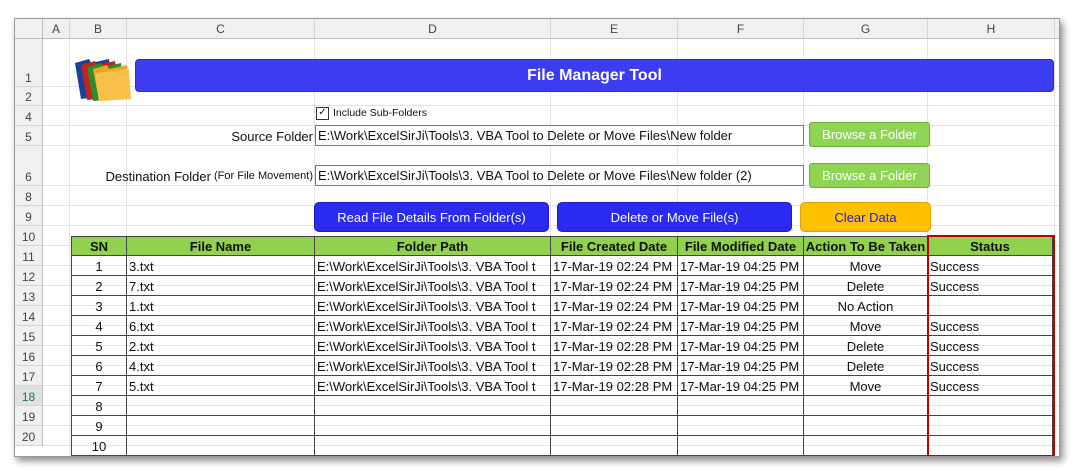 The width and height of the screenshot is (1074, 473). What do you see at coordinates (221, 246) in the screenshot?
I see `table-header-cell: File Name` at bounding box center [221, 246].